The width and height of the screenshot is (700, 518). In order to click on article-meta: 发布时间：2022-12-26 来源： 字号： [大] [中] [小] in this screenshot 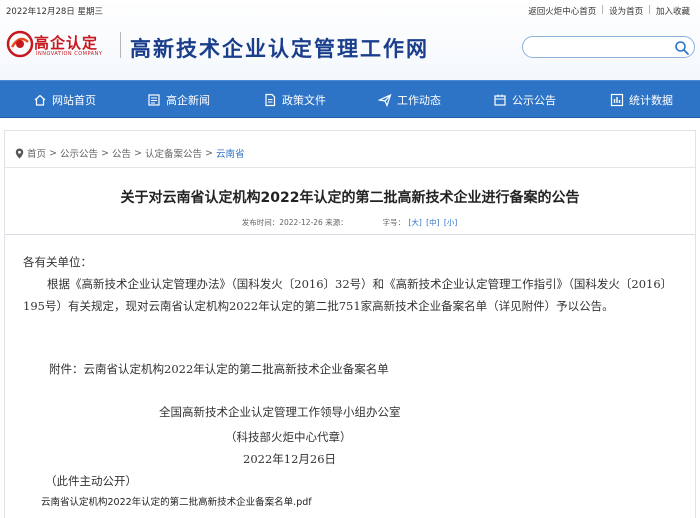, I will do `click(350, 222)`.